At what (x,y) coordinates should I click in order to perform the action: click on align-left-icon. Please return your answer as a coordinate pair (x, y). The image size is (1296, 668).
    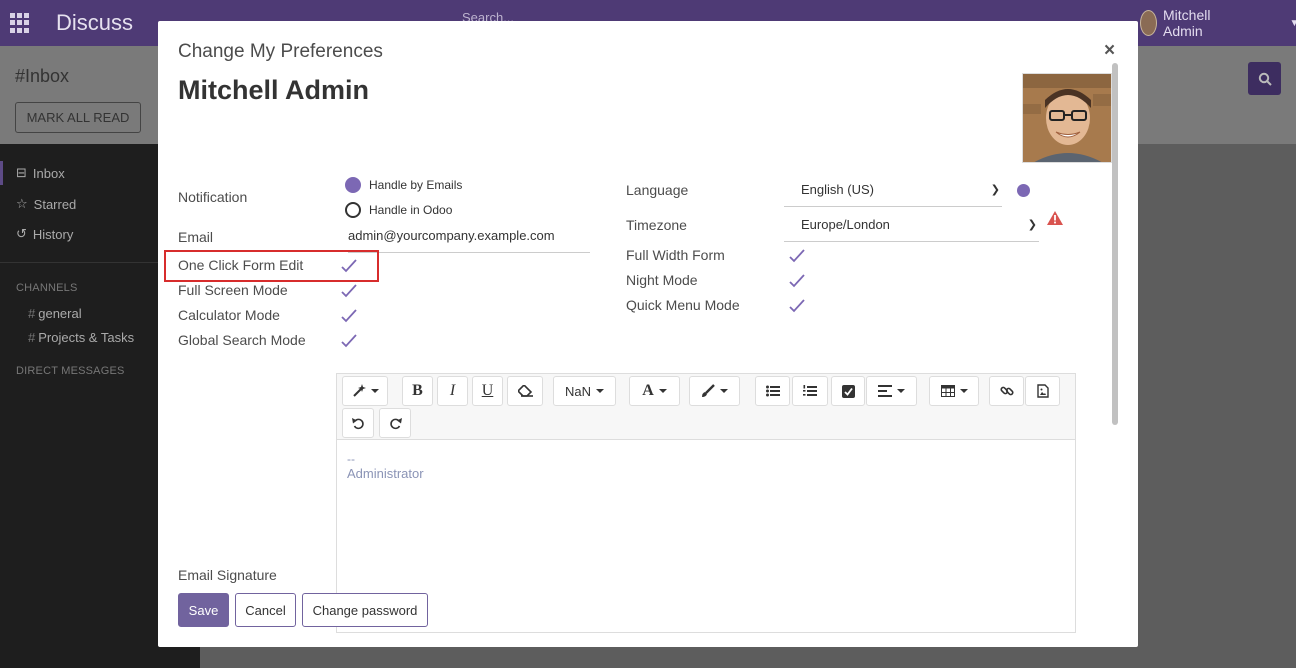
    Looking at the image, I should click on (885, 391).